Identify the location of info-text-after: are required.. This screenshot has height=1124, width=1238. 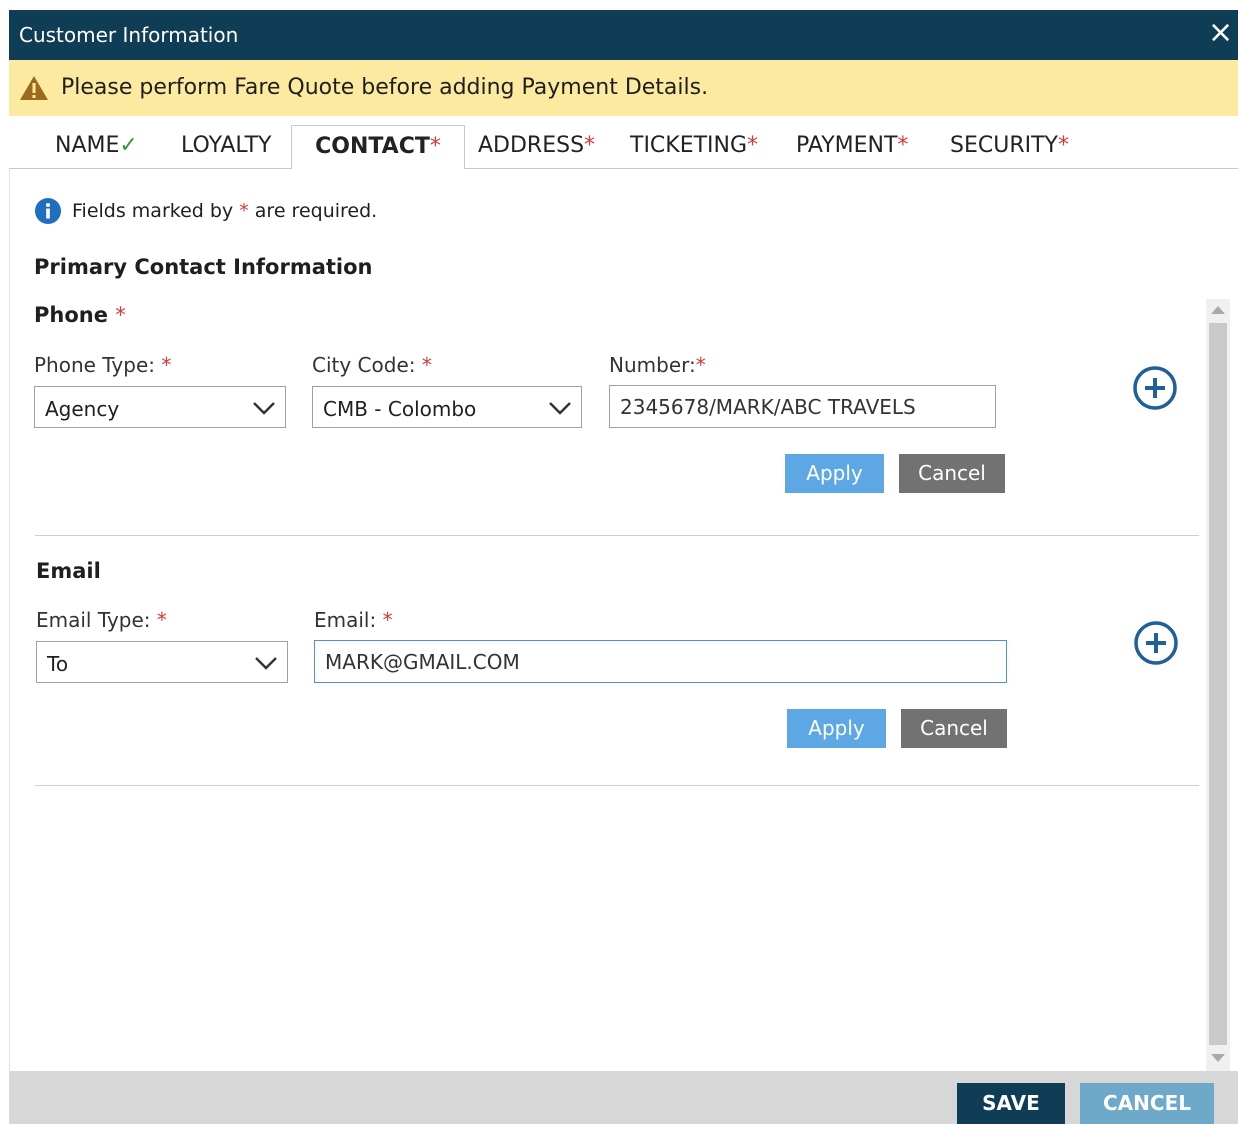
(316, 211).